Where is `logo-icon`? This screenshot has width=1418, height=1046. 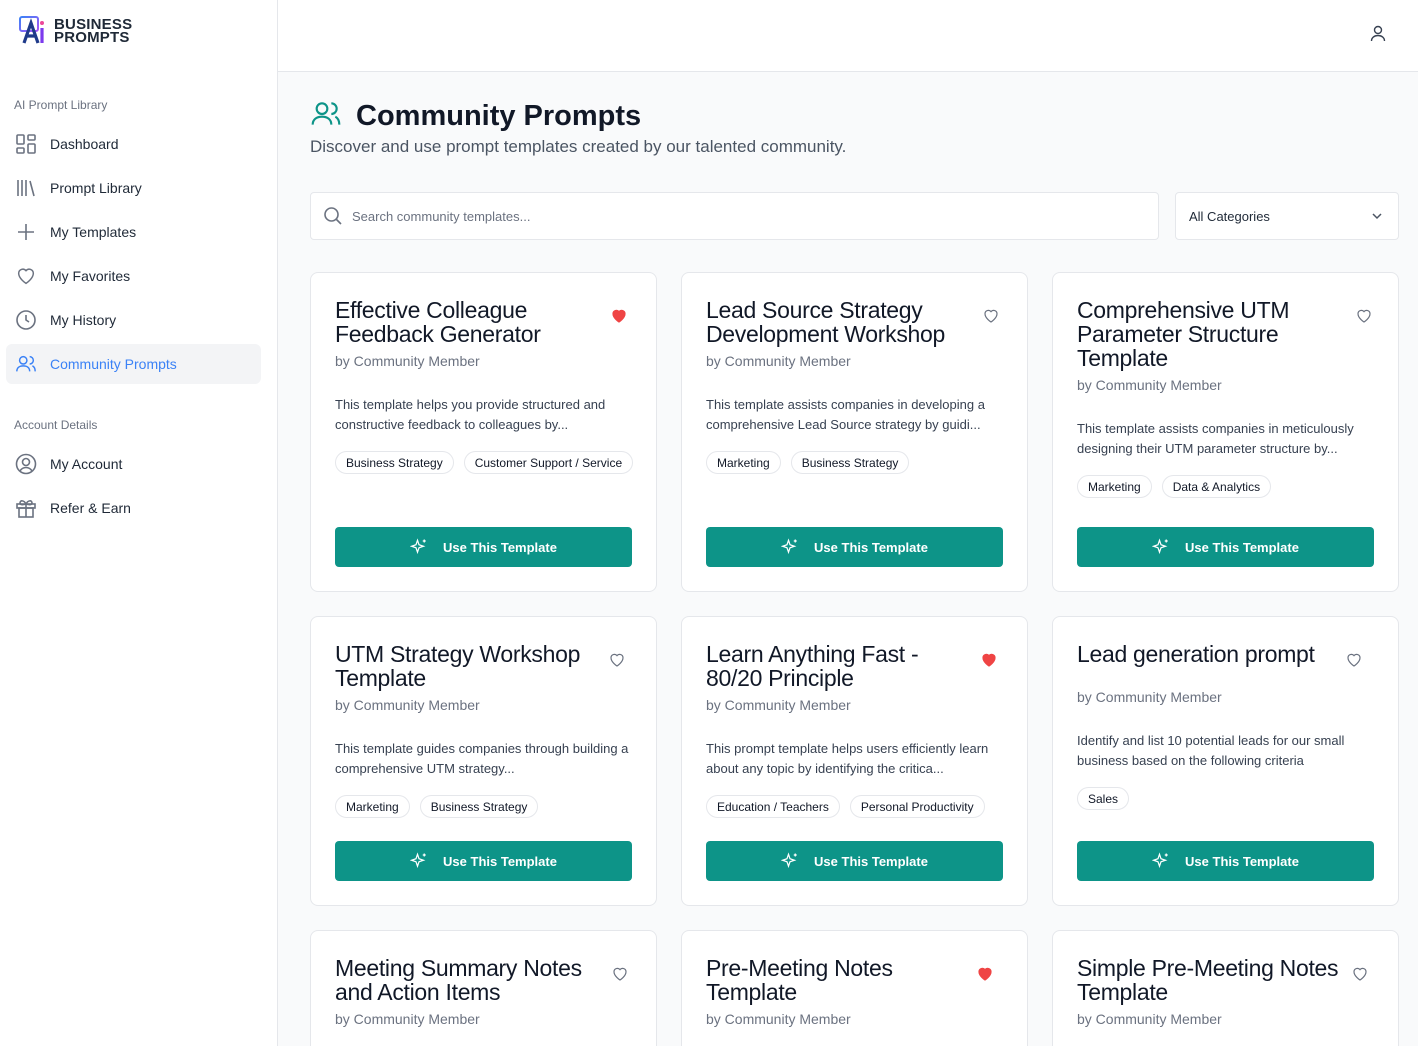
logo-icon is located at coordinates (35, 31).